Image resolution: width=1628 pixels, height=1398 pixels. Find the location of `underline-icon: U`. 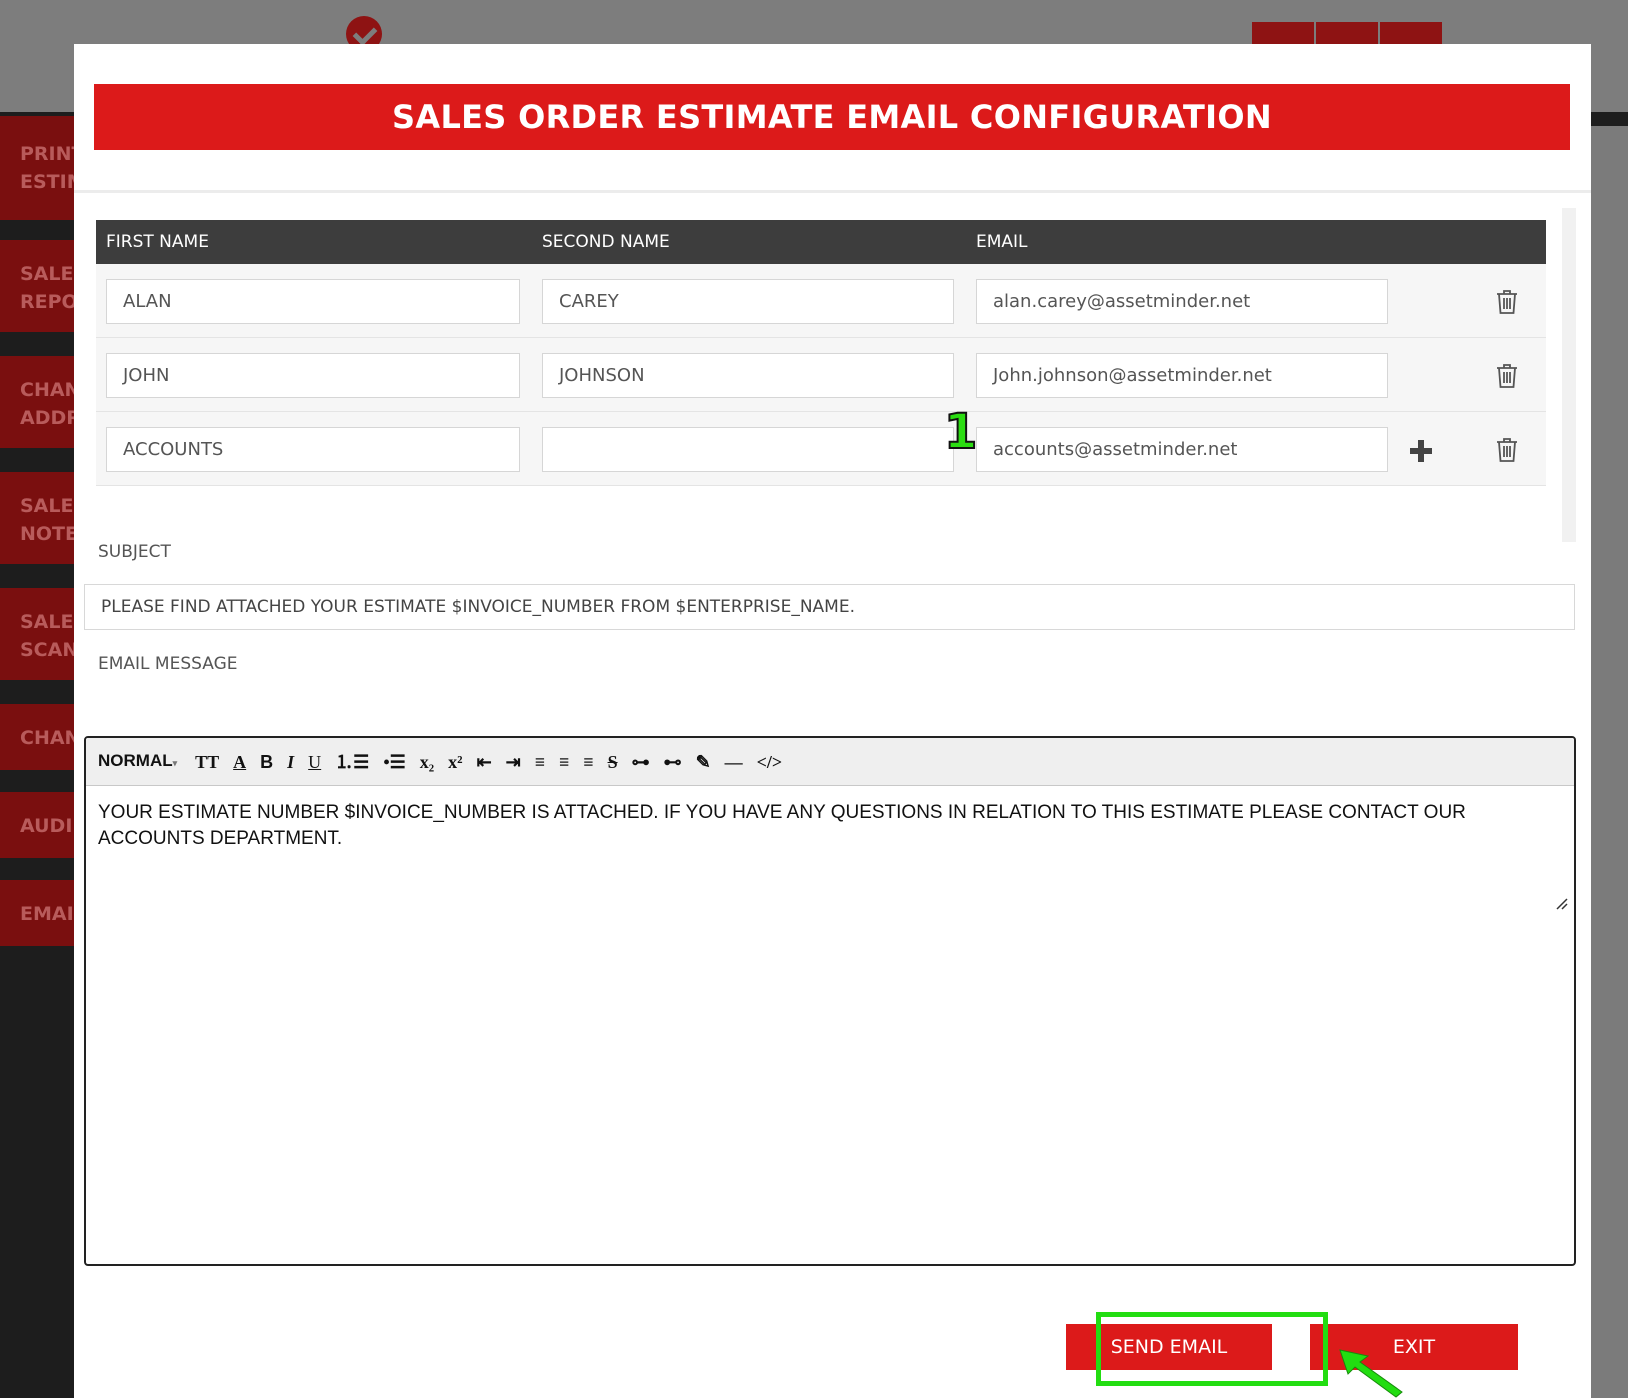

underline-icon: U is located at coordinates (314, 762).